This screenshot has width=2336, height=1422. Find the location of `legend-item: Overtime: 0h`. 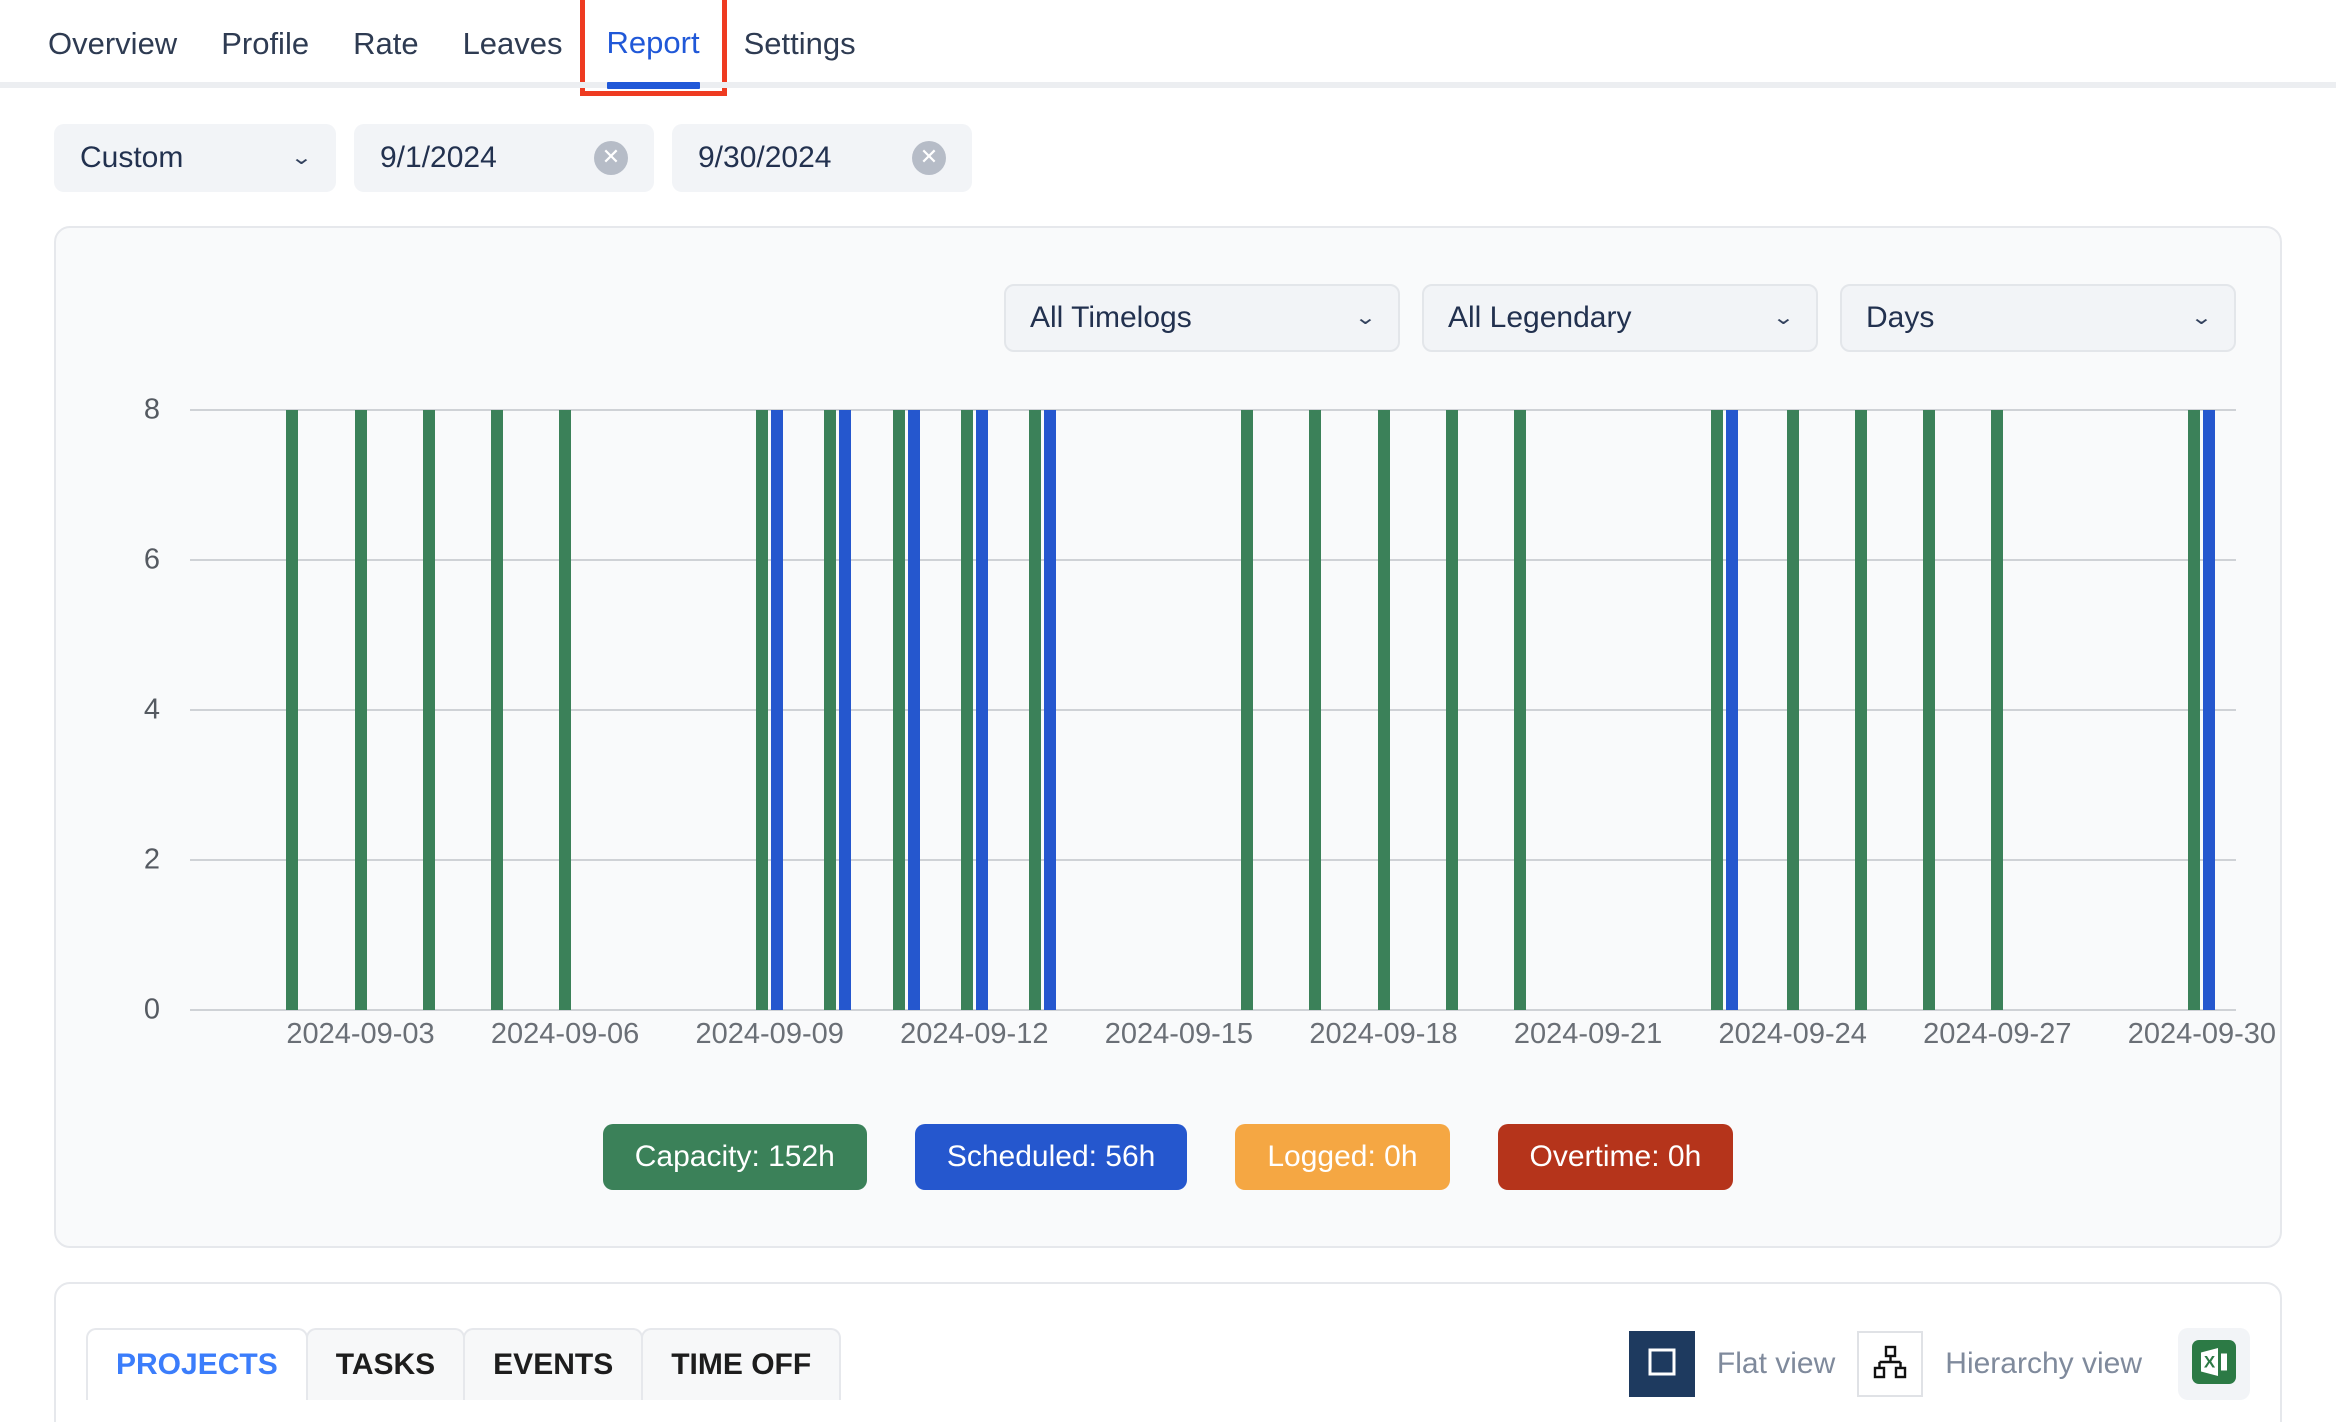

legend-item: Overtime: 0h is located at coordinates (1615, 1157).